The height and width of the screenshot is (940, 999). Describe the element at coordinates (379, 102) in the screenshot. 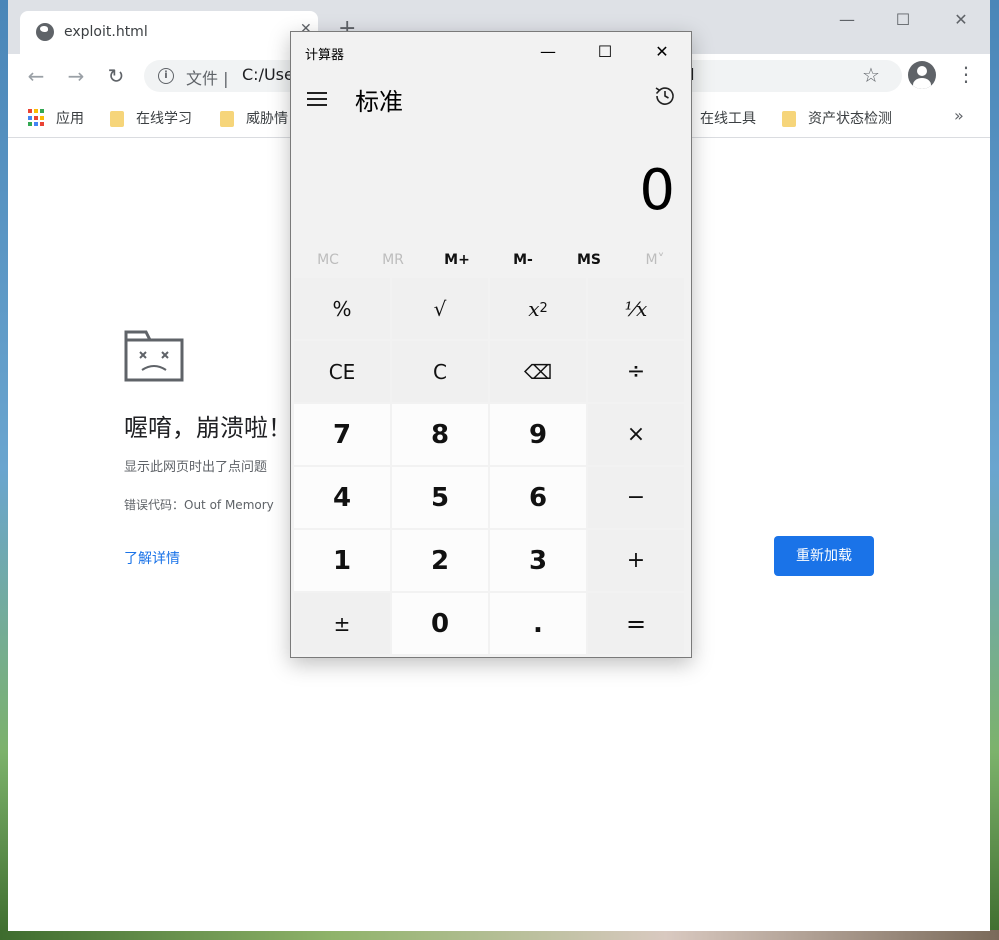

I see `calculator-mode: 标准` at that location.